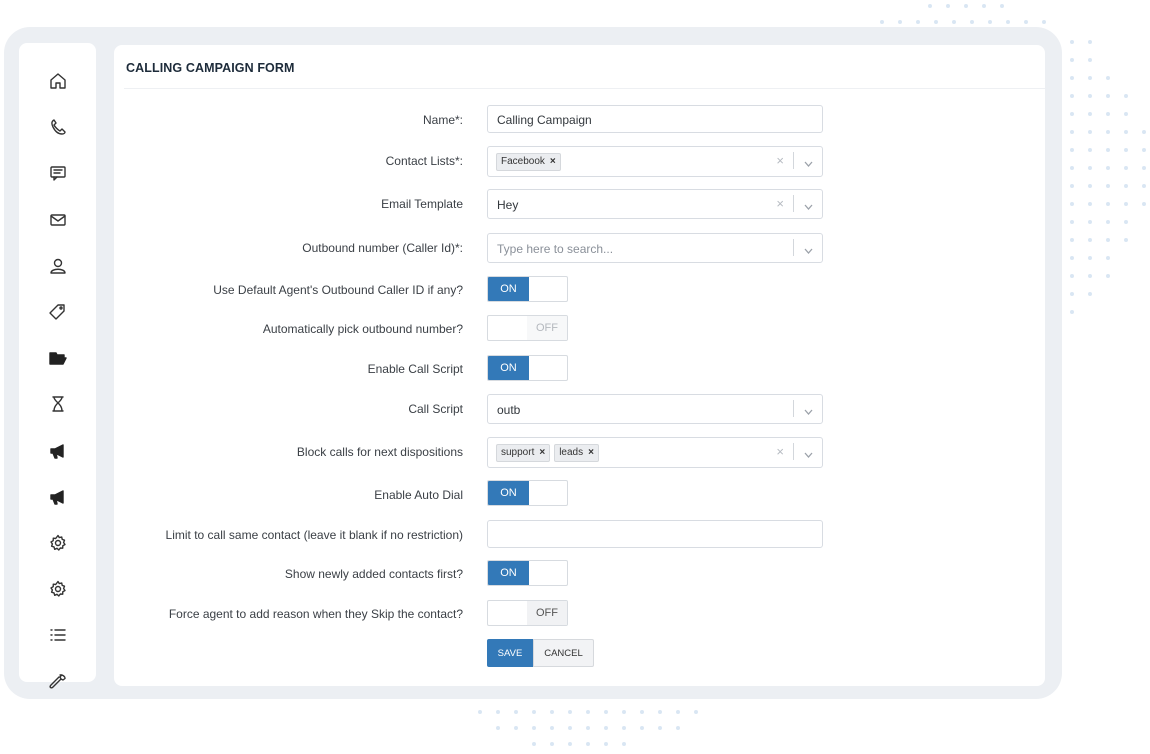 The width and height of the screenshot is (1150, 754). What do you see at coordinates (57, 635) in the screenshot?
I see `list-icon` at bounding box center [57, 635].